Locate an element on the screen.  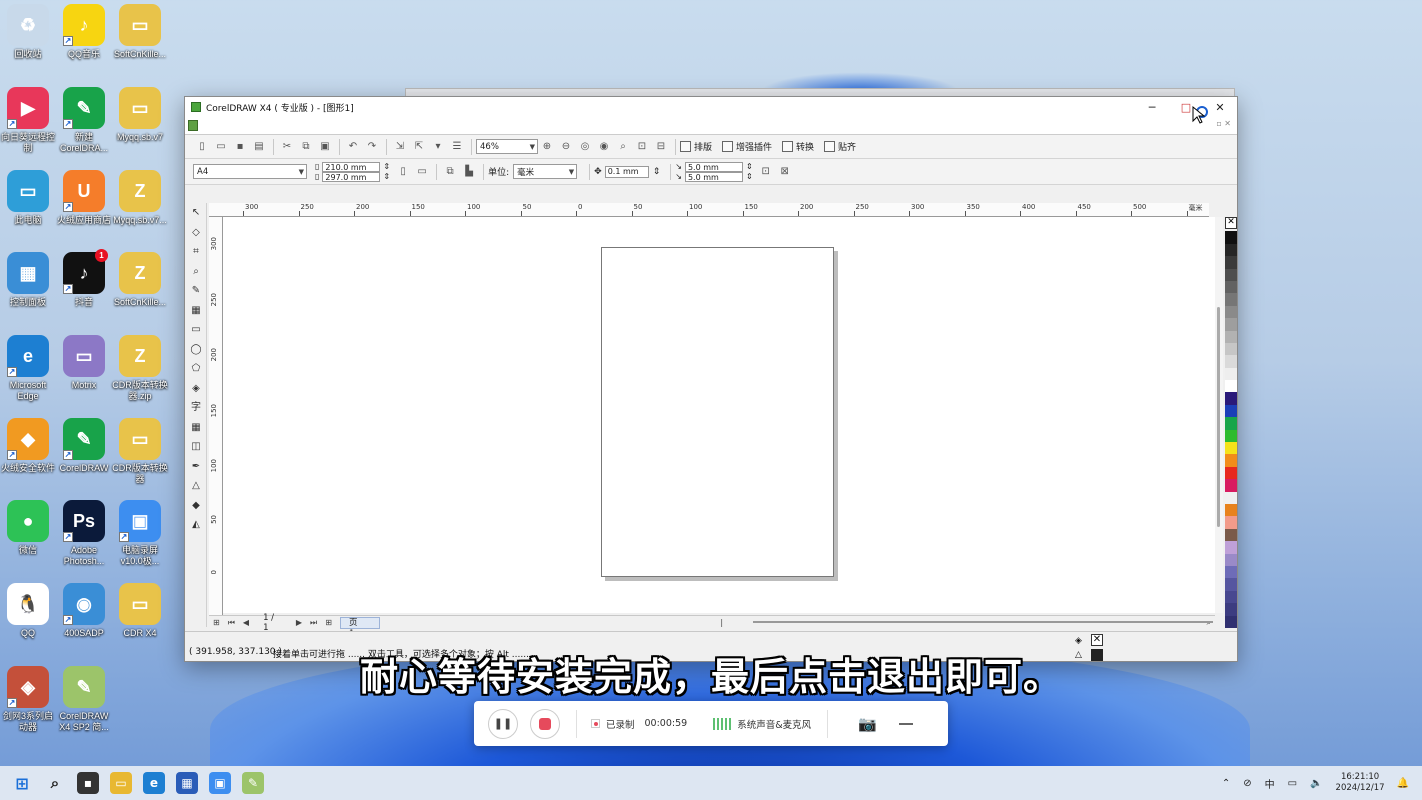
zoom-in-icon: ⊕ is located at coordinates (547, 147).